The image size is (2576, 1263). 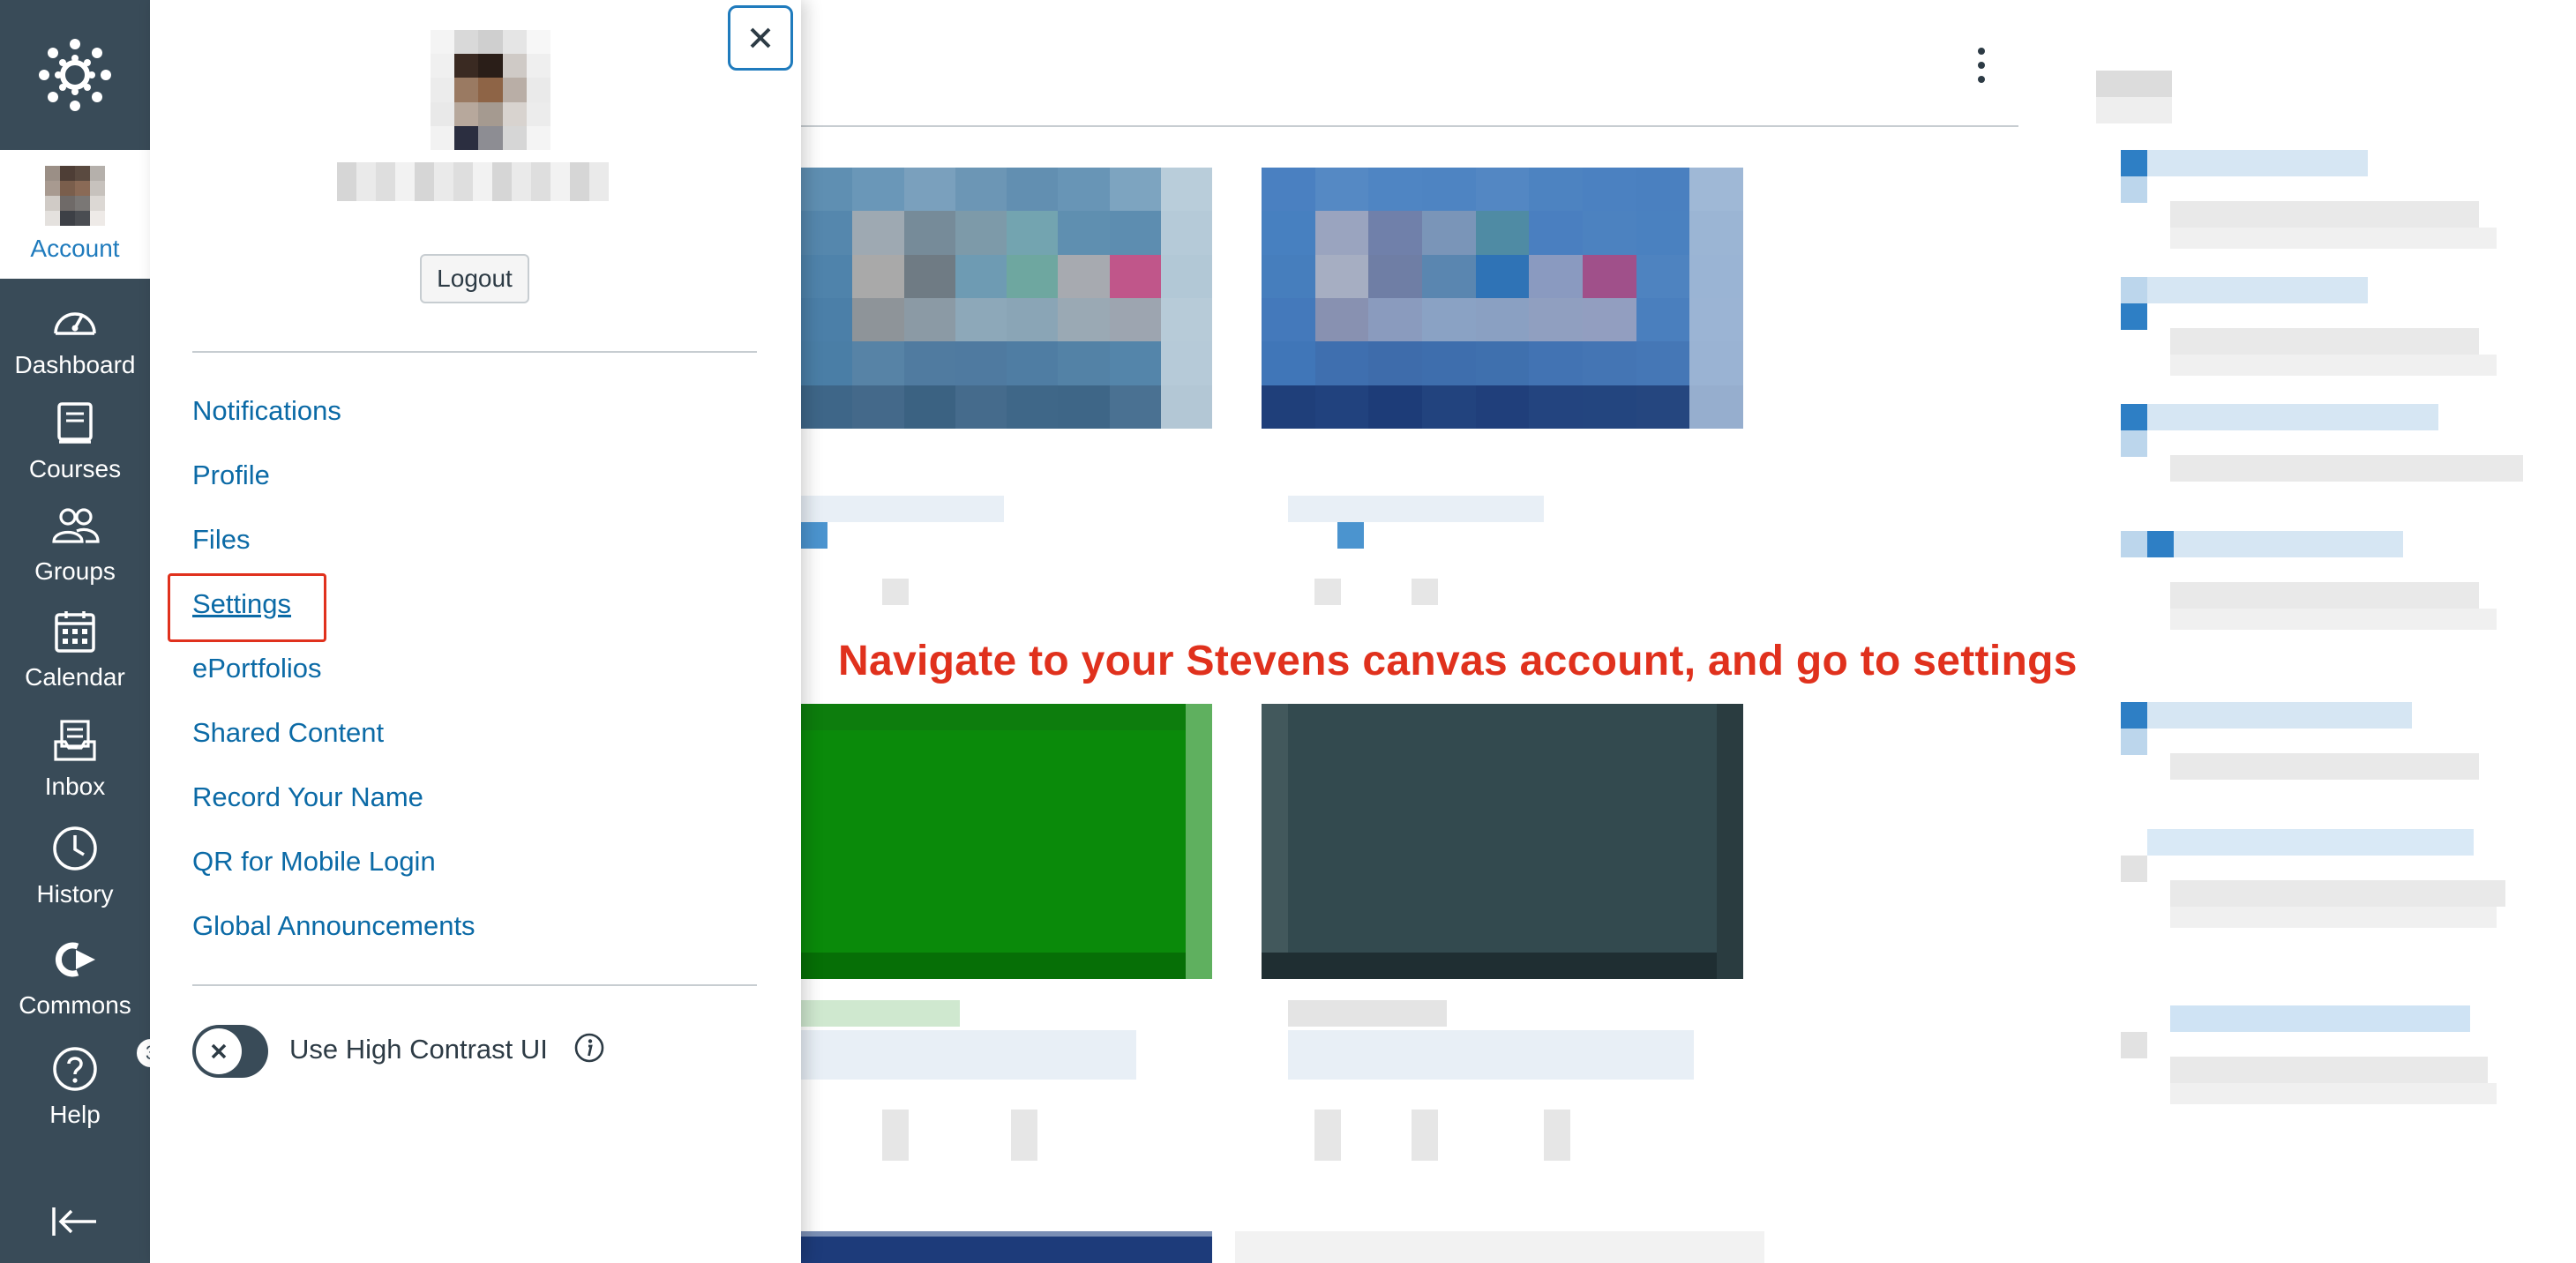 I want to click on nav-item-calendar: Calendar, so click(x=75, y=649).